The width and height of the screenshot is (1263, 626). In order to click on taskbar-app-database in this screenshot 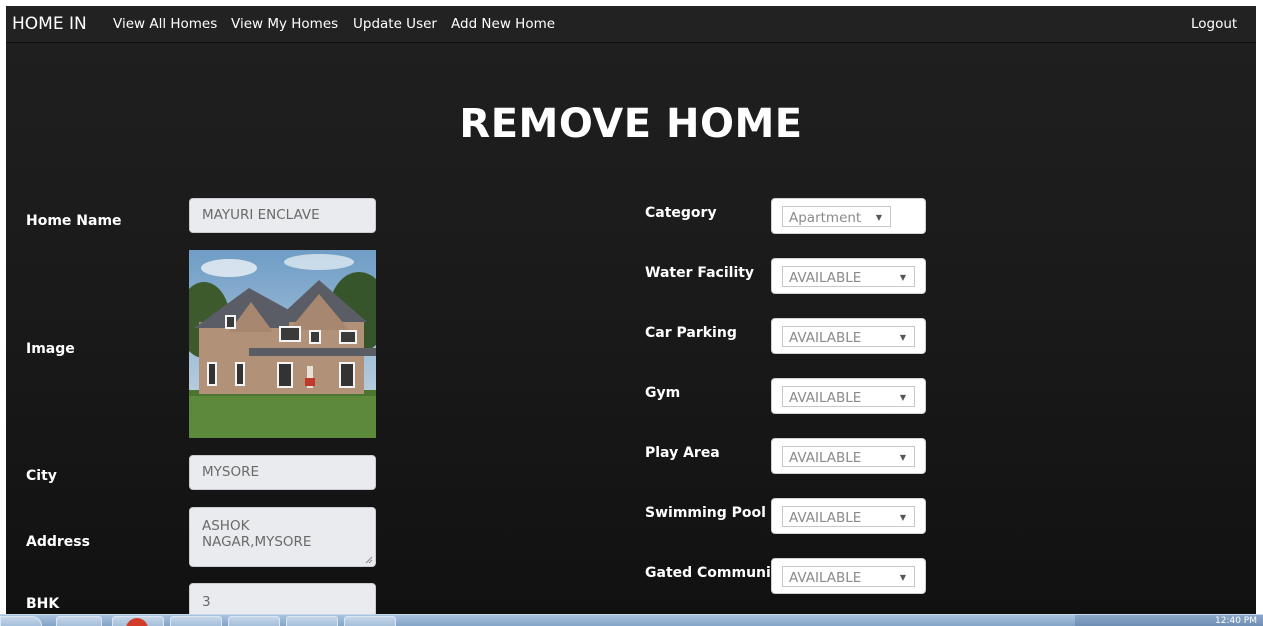, I will do `click(312, 621)`.